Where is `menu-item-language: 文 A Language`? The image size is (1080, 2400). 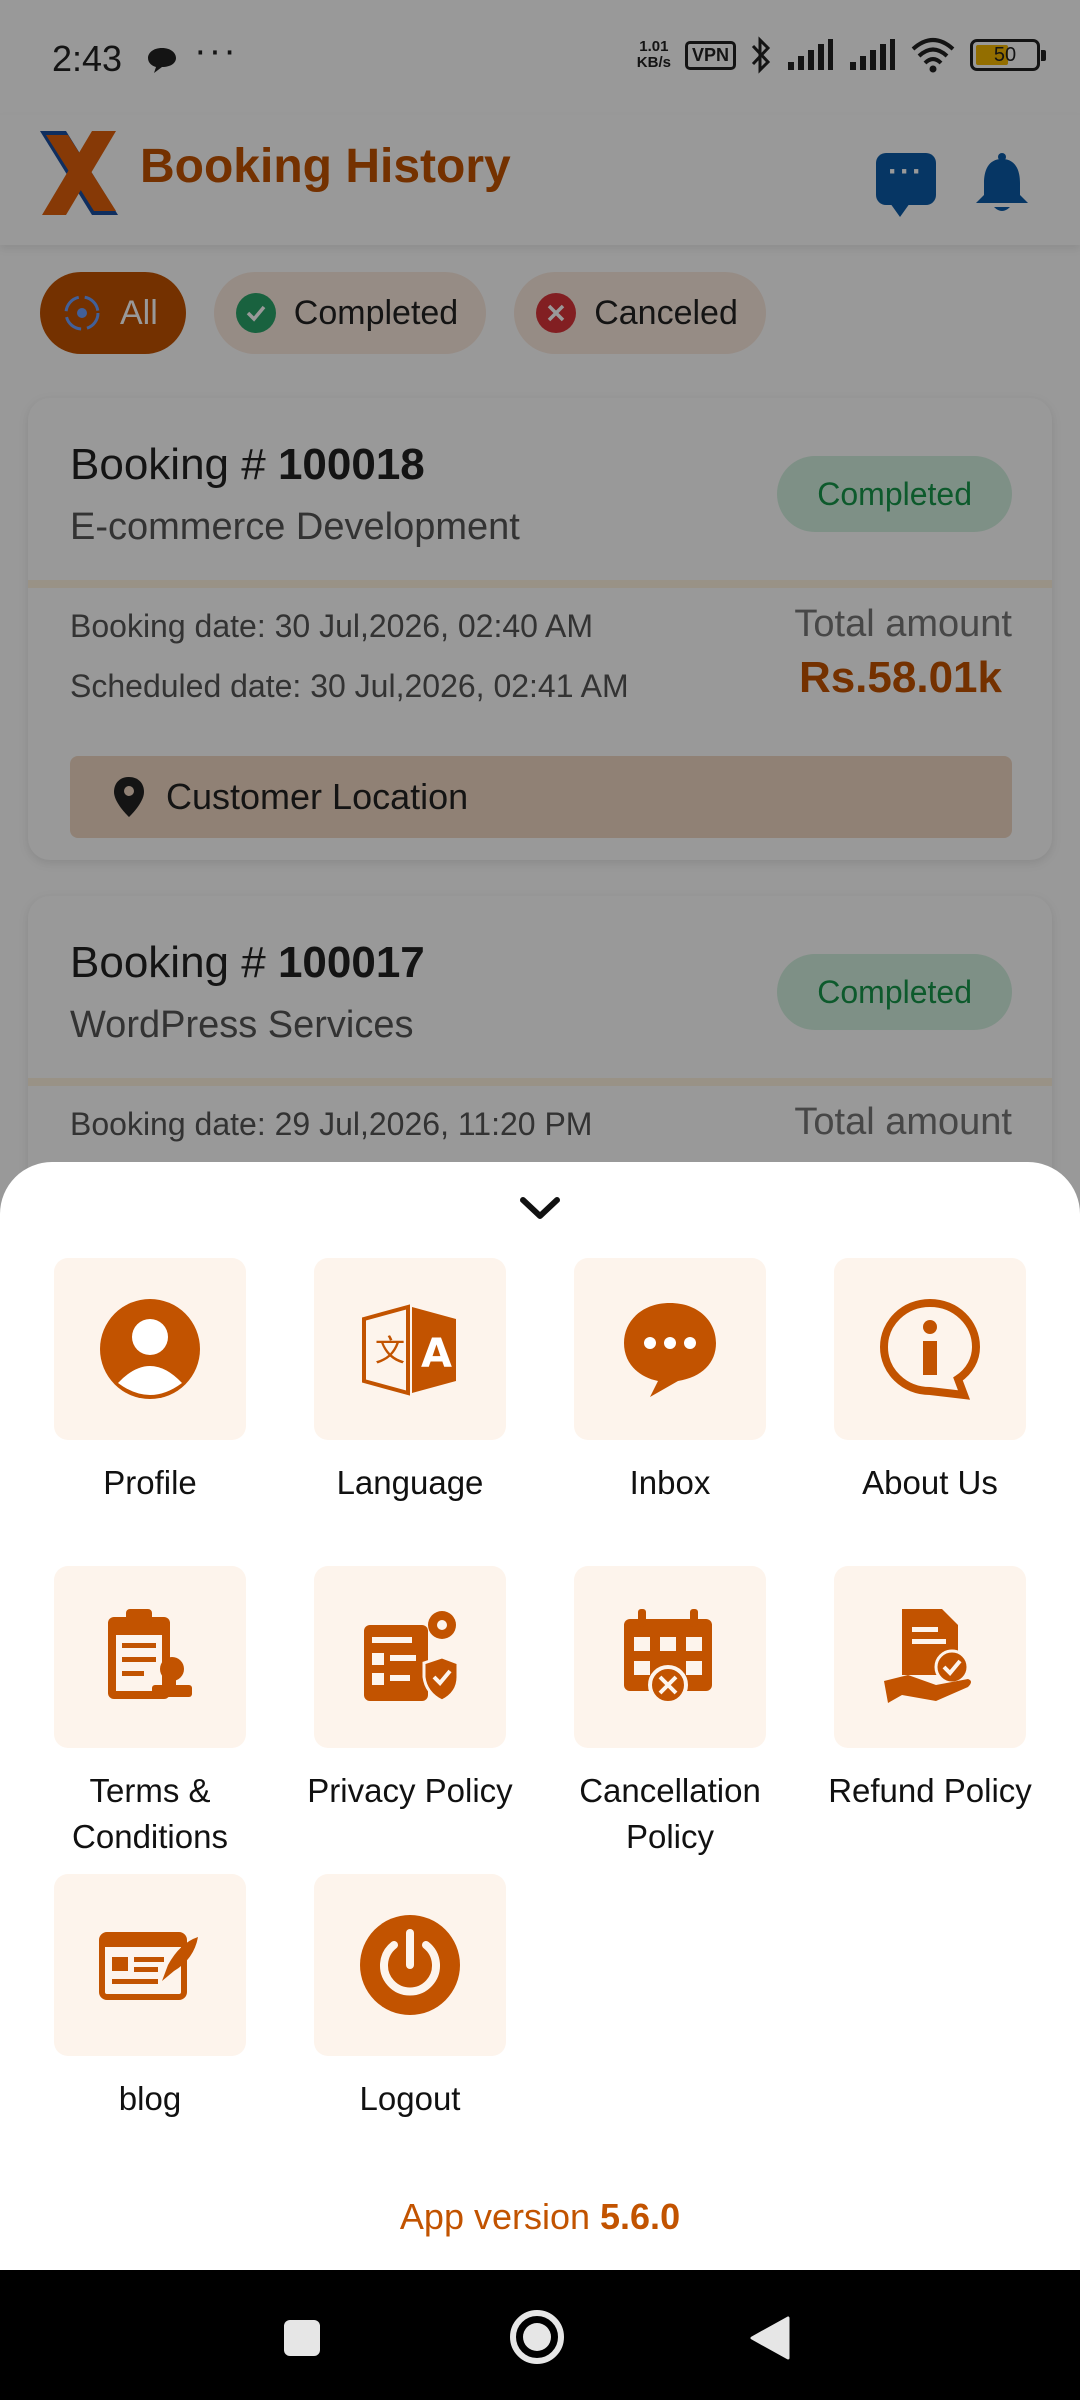
menu-item-language: 文 A Language is located at coordinates (410, 1382).